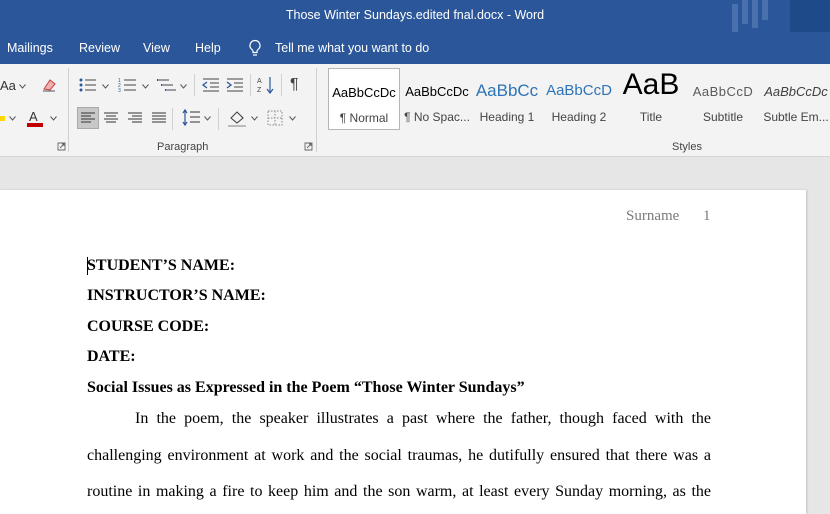 Image resolution: width=830 pixels, height=514 pixels. Describe the element at coordinates (781, 16) in the screenshot. I see `title-bar-decoration-icon` at that location.